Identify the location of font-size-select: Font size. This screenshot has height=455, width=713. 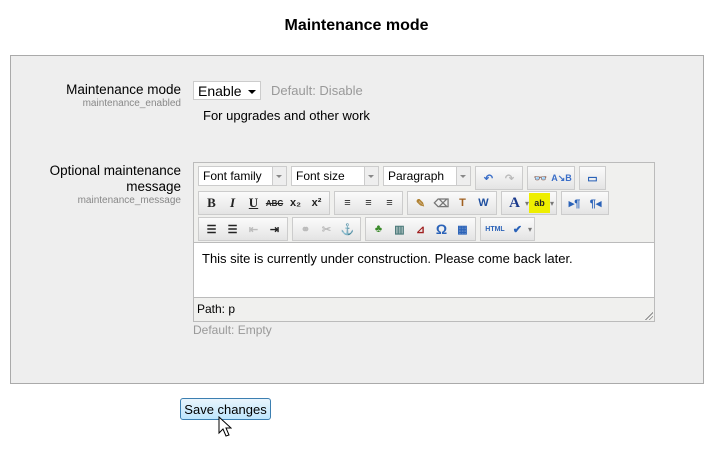
(335, 176).